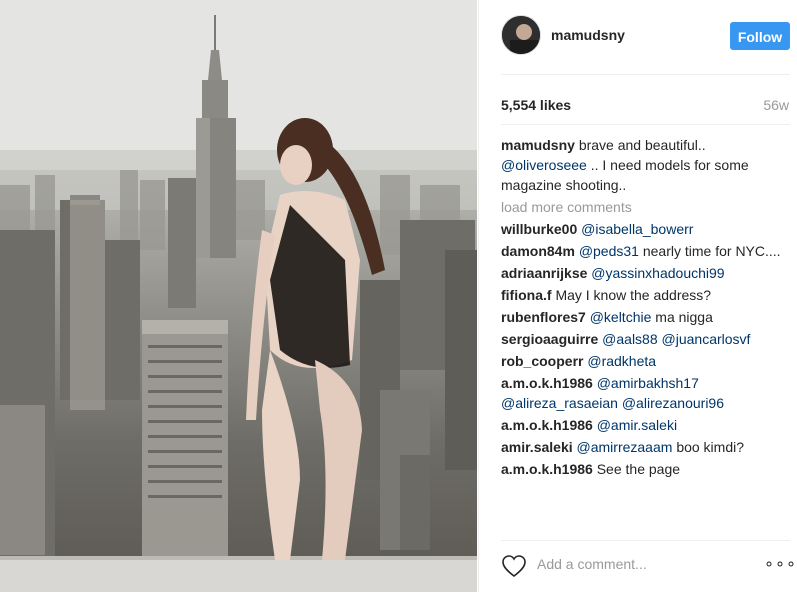 The image size is (797, 592). What do you see at coordinates (609, 251) in the screenshot?
I see `comment-mention: @peds31` at bounding box center [609, 251].